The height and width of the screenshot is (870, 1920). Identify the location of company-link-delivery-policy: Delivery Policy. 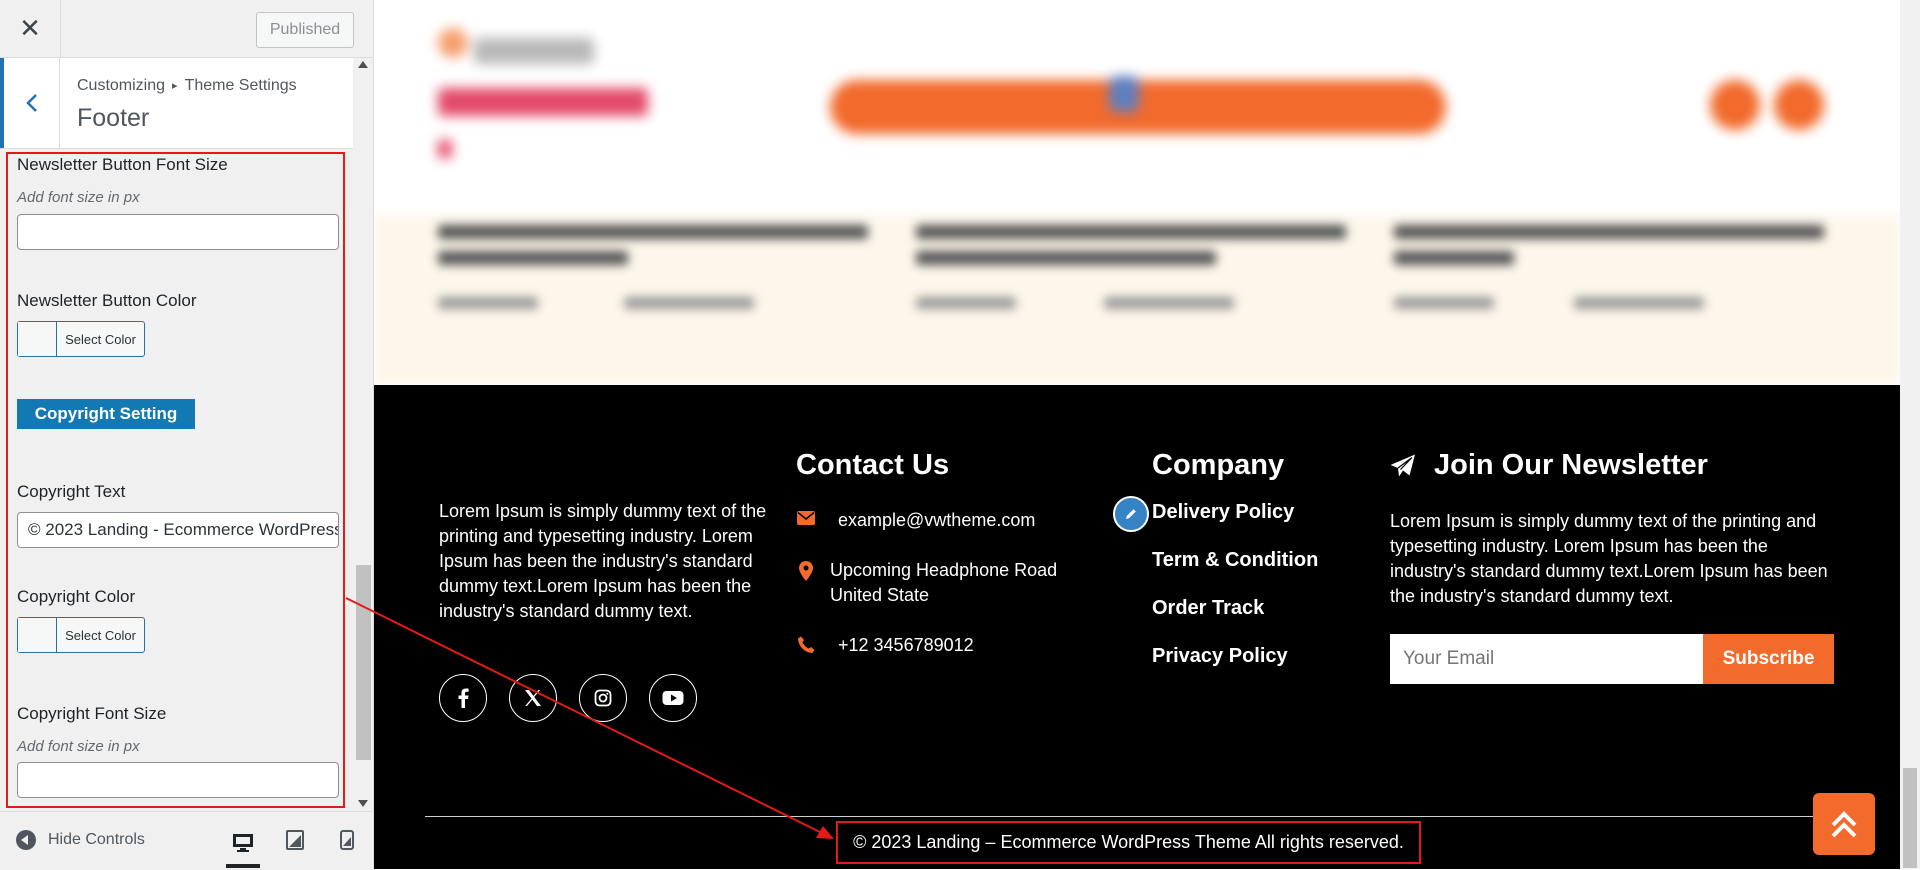
(1223, 512).